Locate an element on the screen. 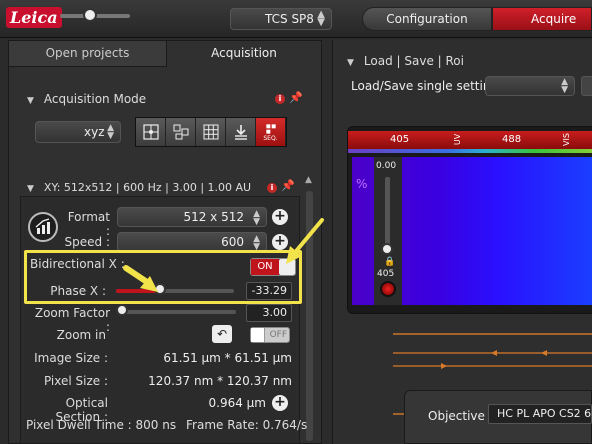  laser-power-track is located at coordinates (387, 212).